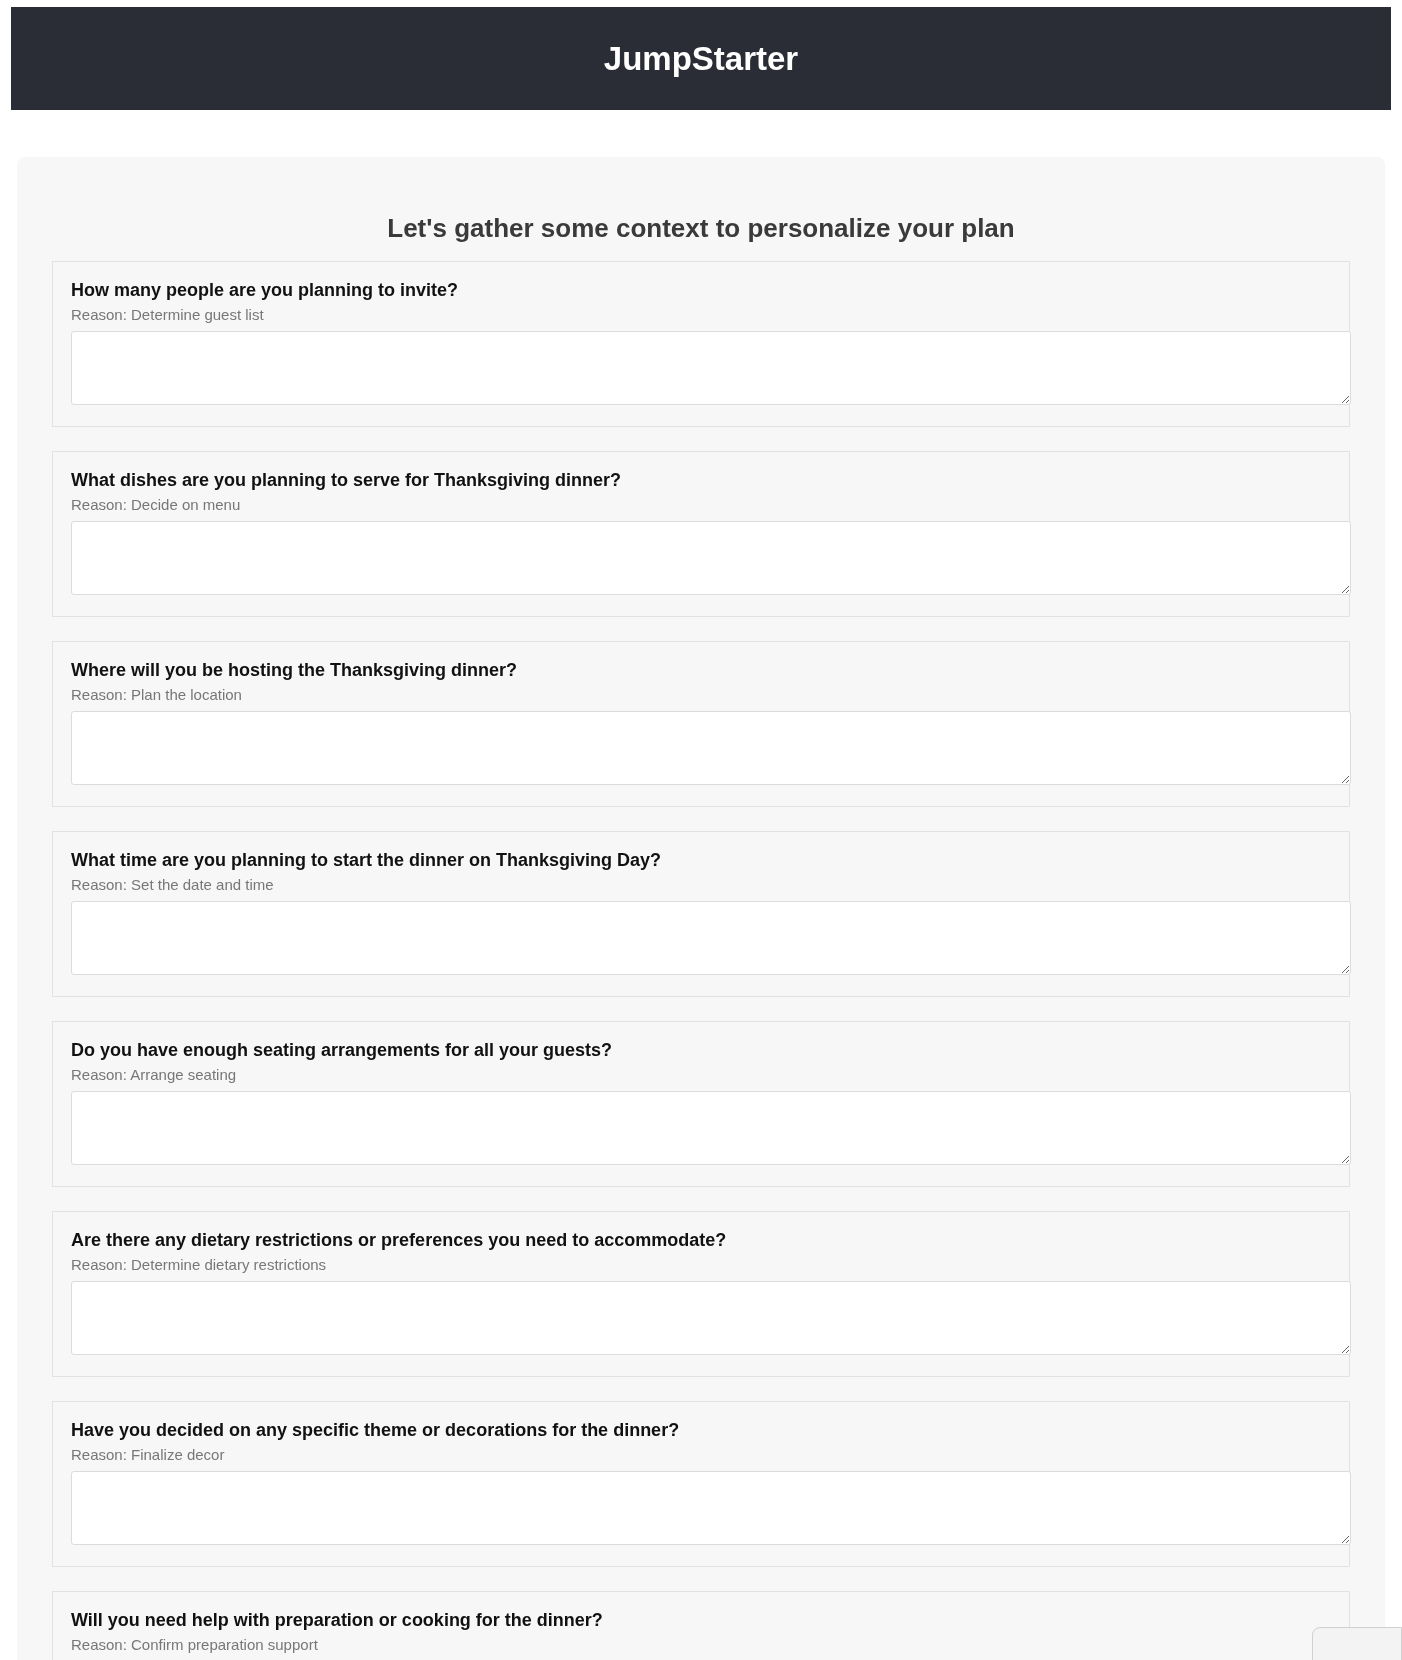 The width and height of the screenshot is (1402, 1660). I want to click on question-label: Are there any dietary restrictions or preferences you need to accommodate?, so click(399, 1240).